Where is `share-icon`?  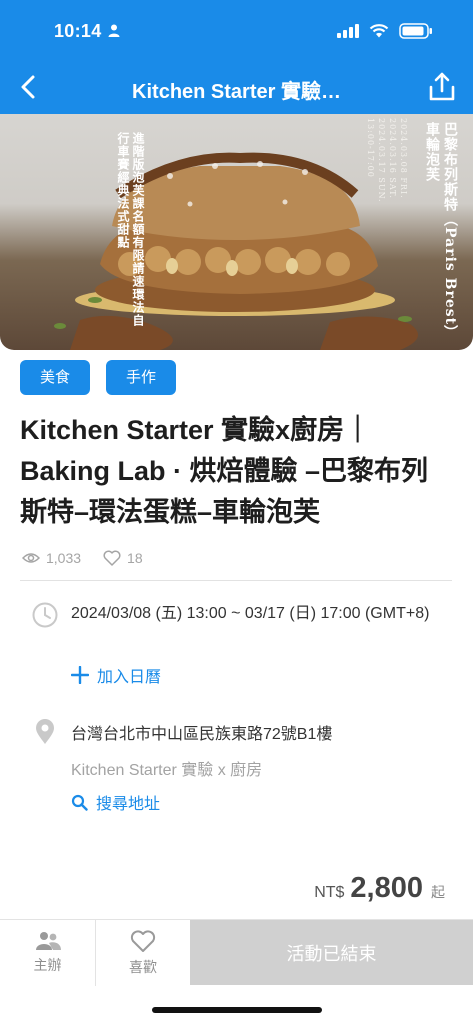 share-icon is located at coordinates (442, 87).